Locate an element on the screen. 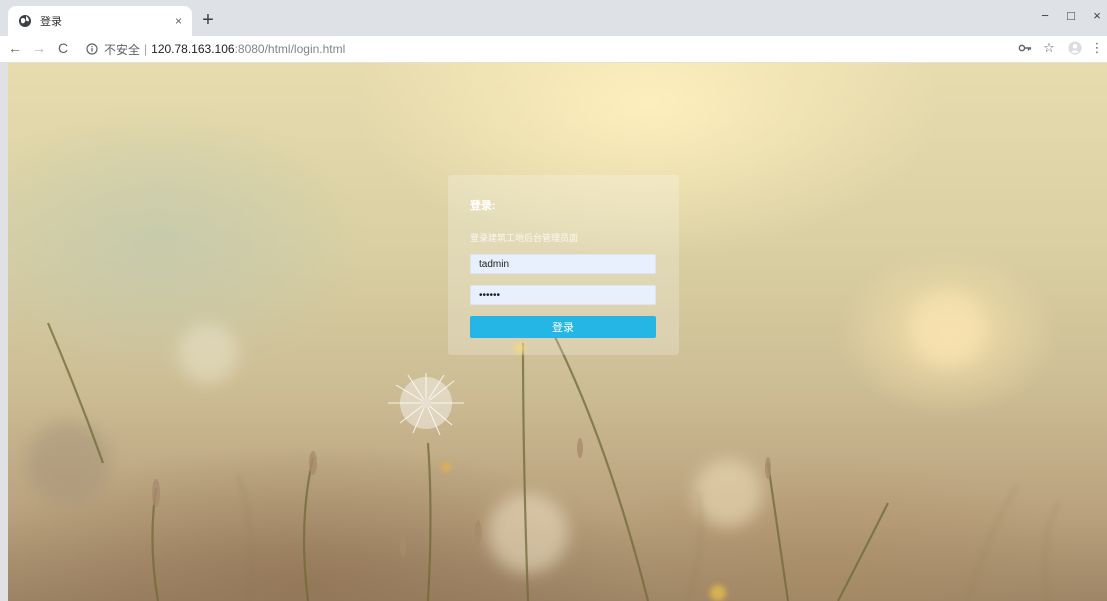  url-path: :8080/html/login.html is located at coordinates (290, 49).